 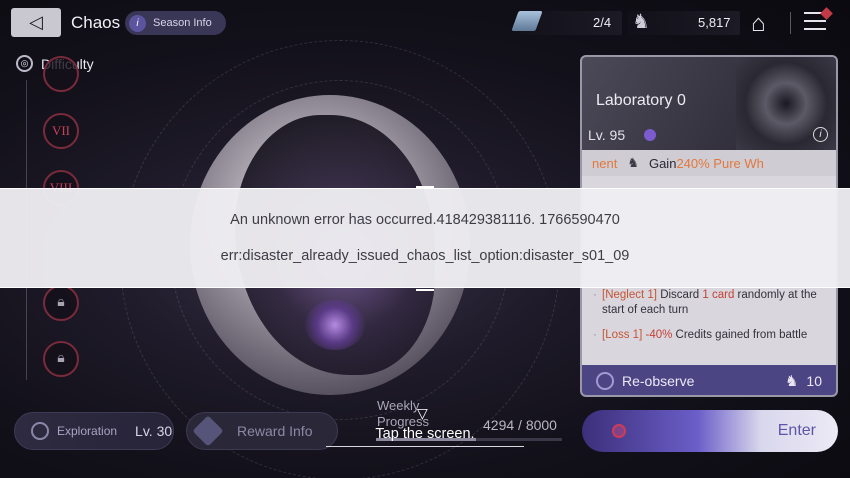 I want to click on tier-partial, so click(x=61, y=74).